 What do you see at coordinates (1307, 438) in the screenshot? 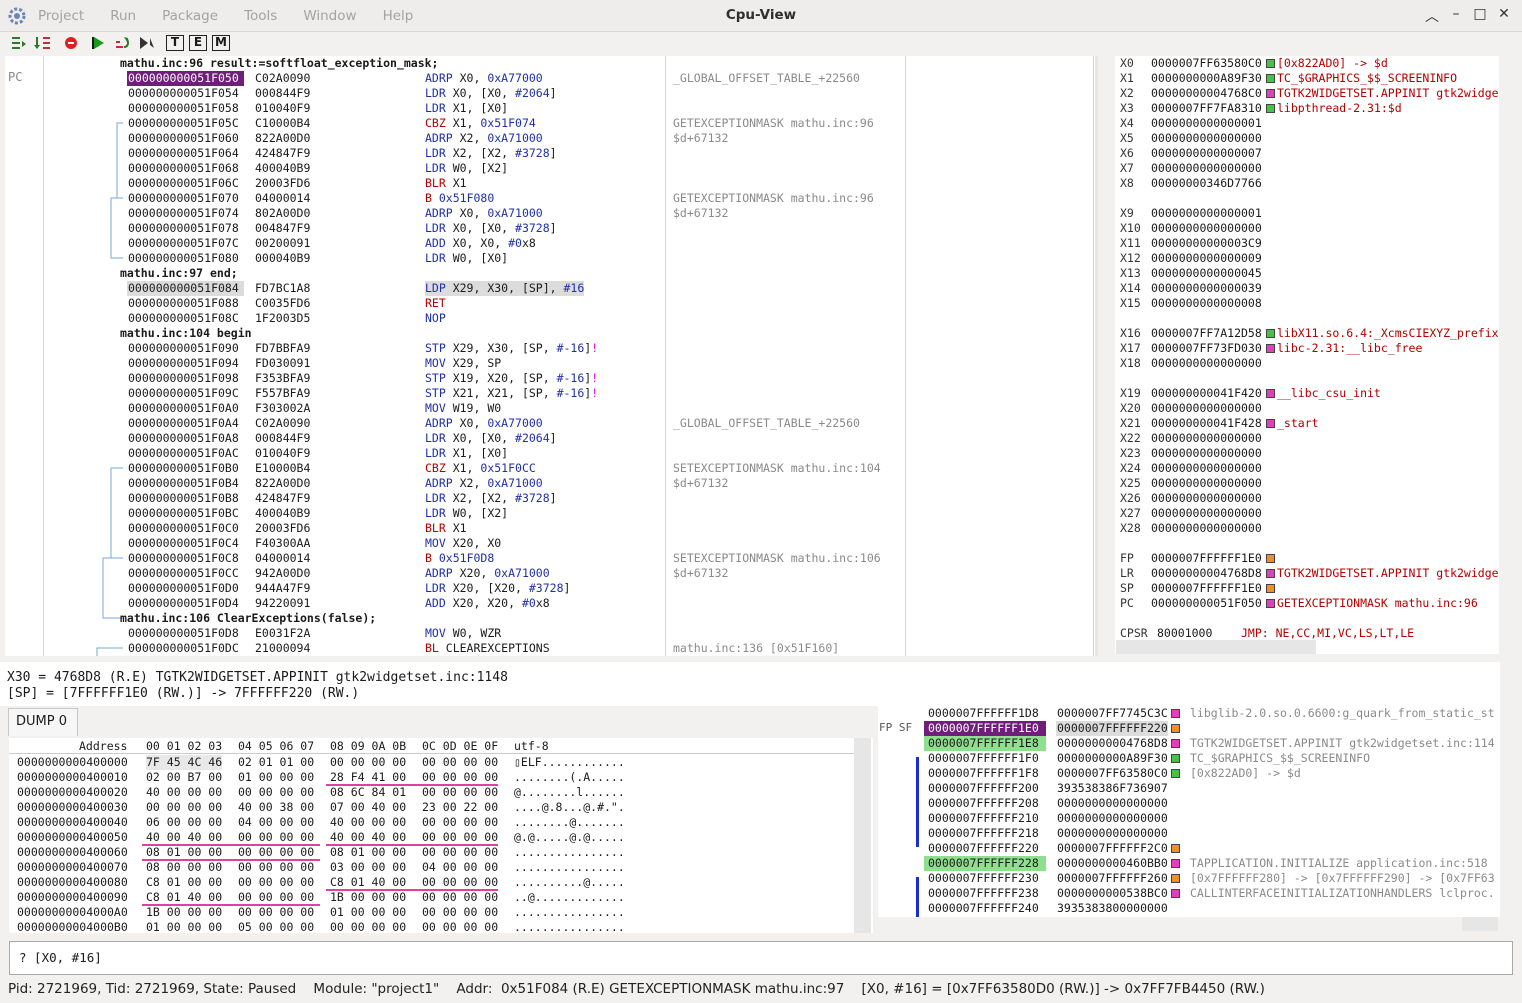
I see `register-row: X22 0000000000000000` at bounding box center [1307, 438].